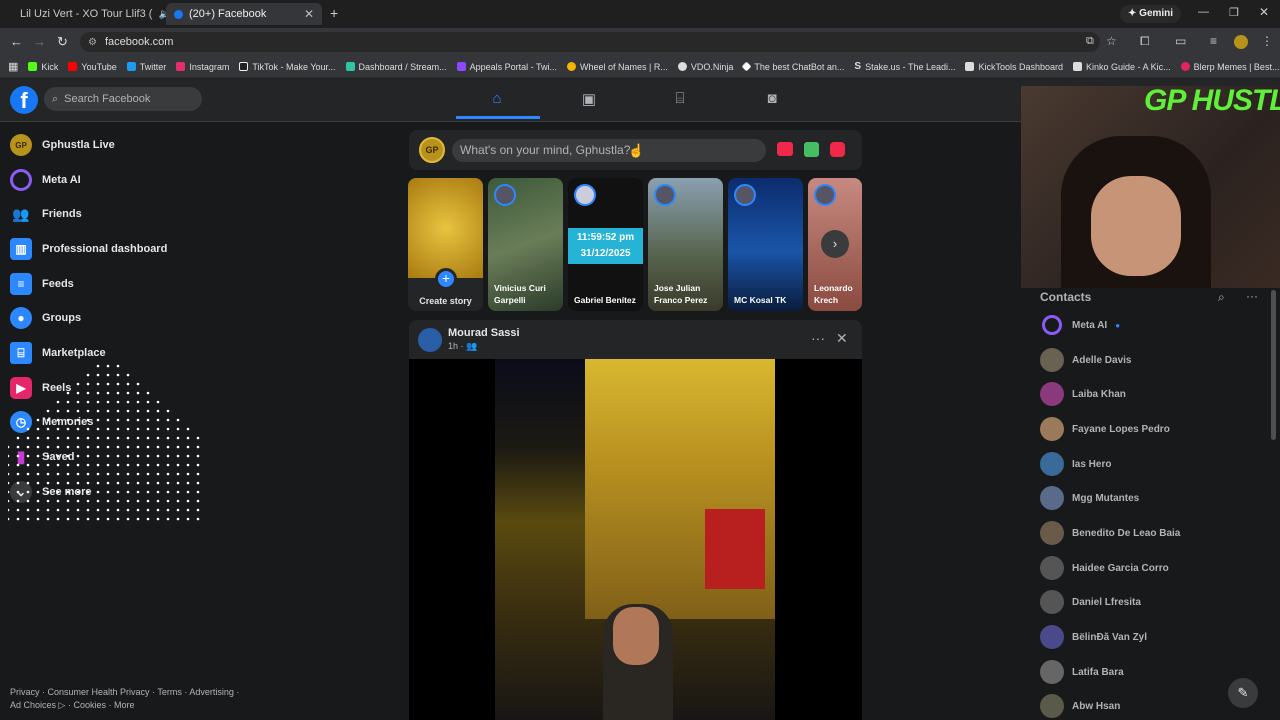 The image size is (1280, 720). Describe the element at coordinates (1273, 365) in the screenshot. I see `scrollbar` at that location.